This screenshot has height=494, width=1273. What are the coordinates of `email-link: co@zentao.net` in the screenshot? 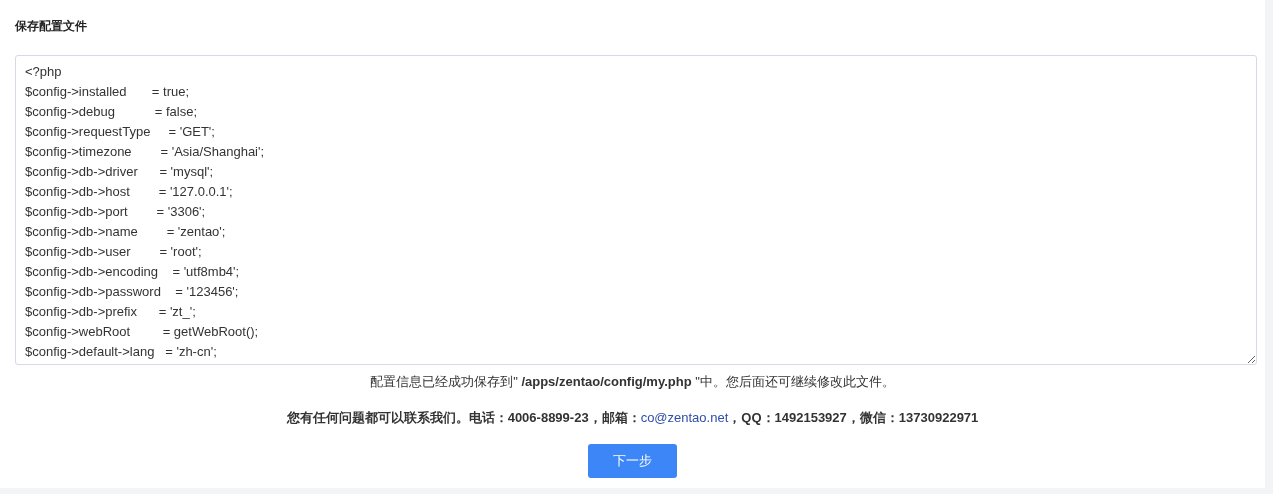 It's located at (684, 418).